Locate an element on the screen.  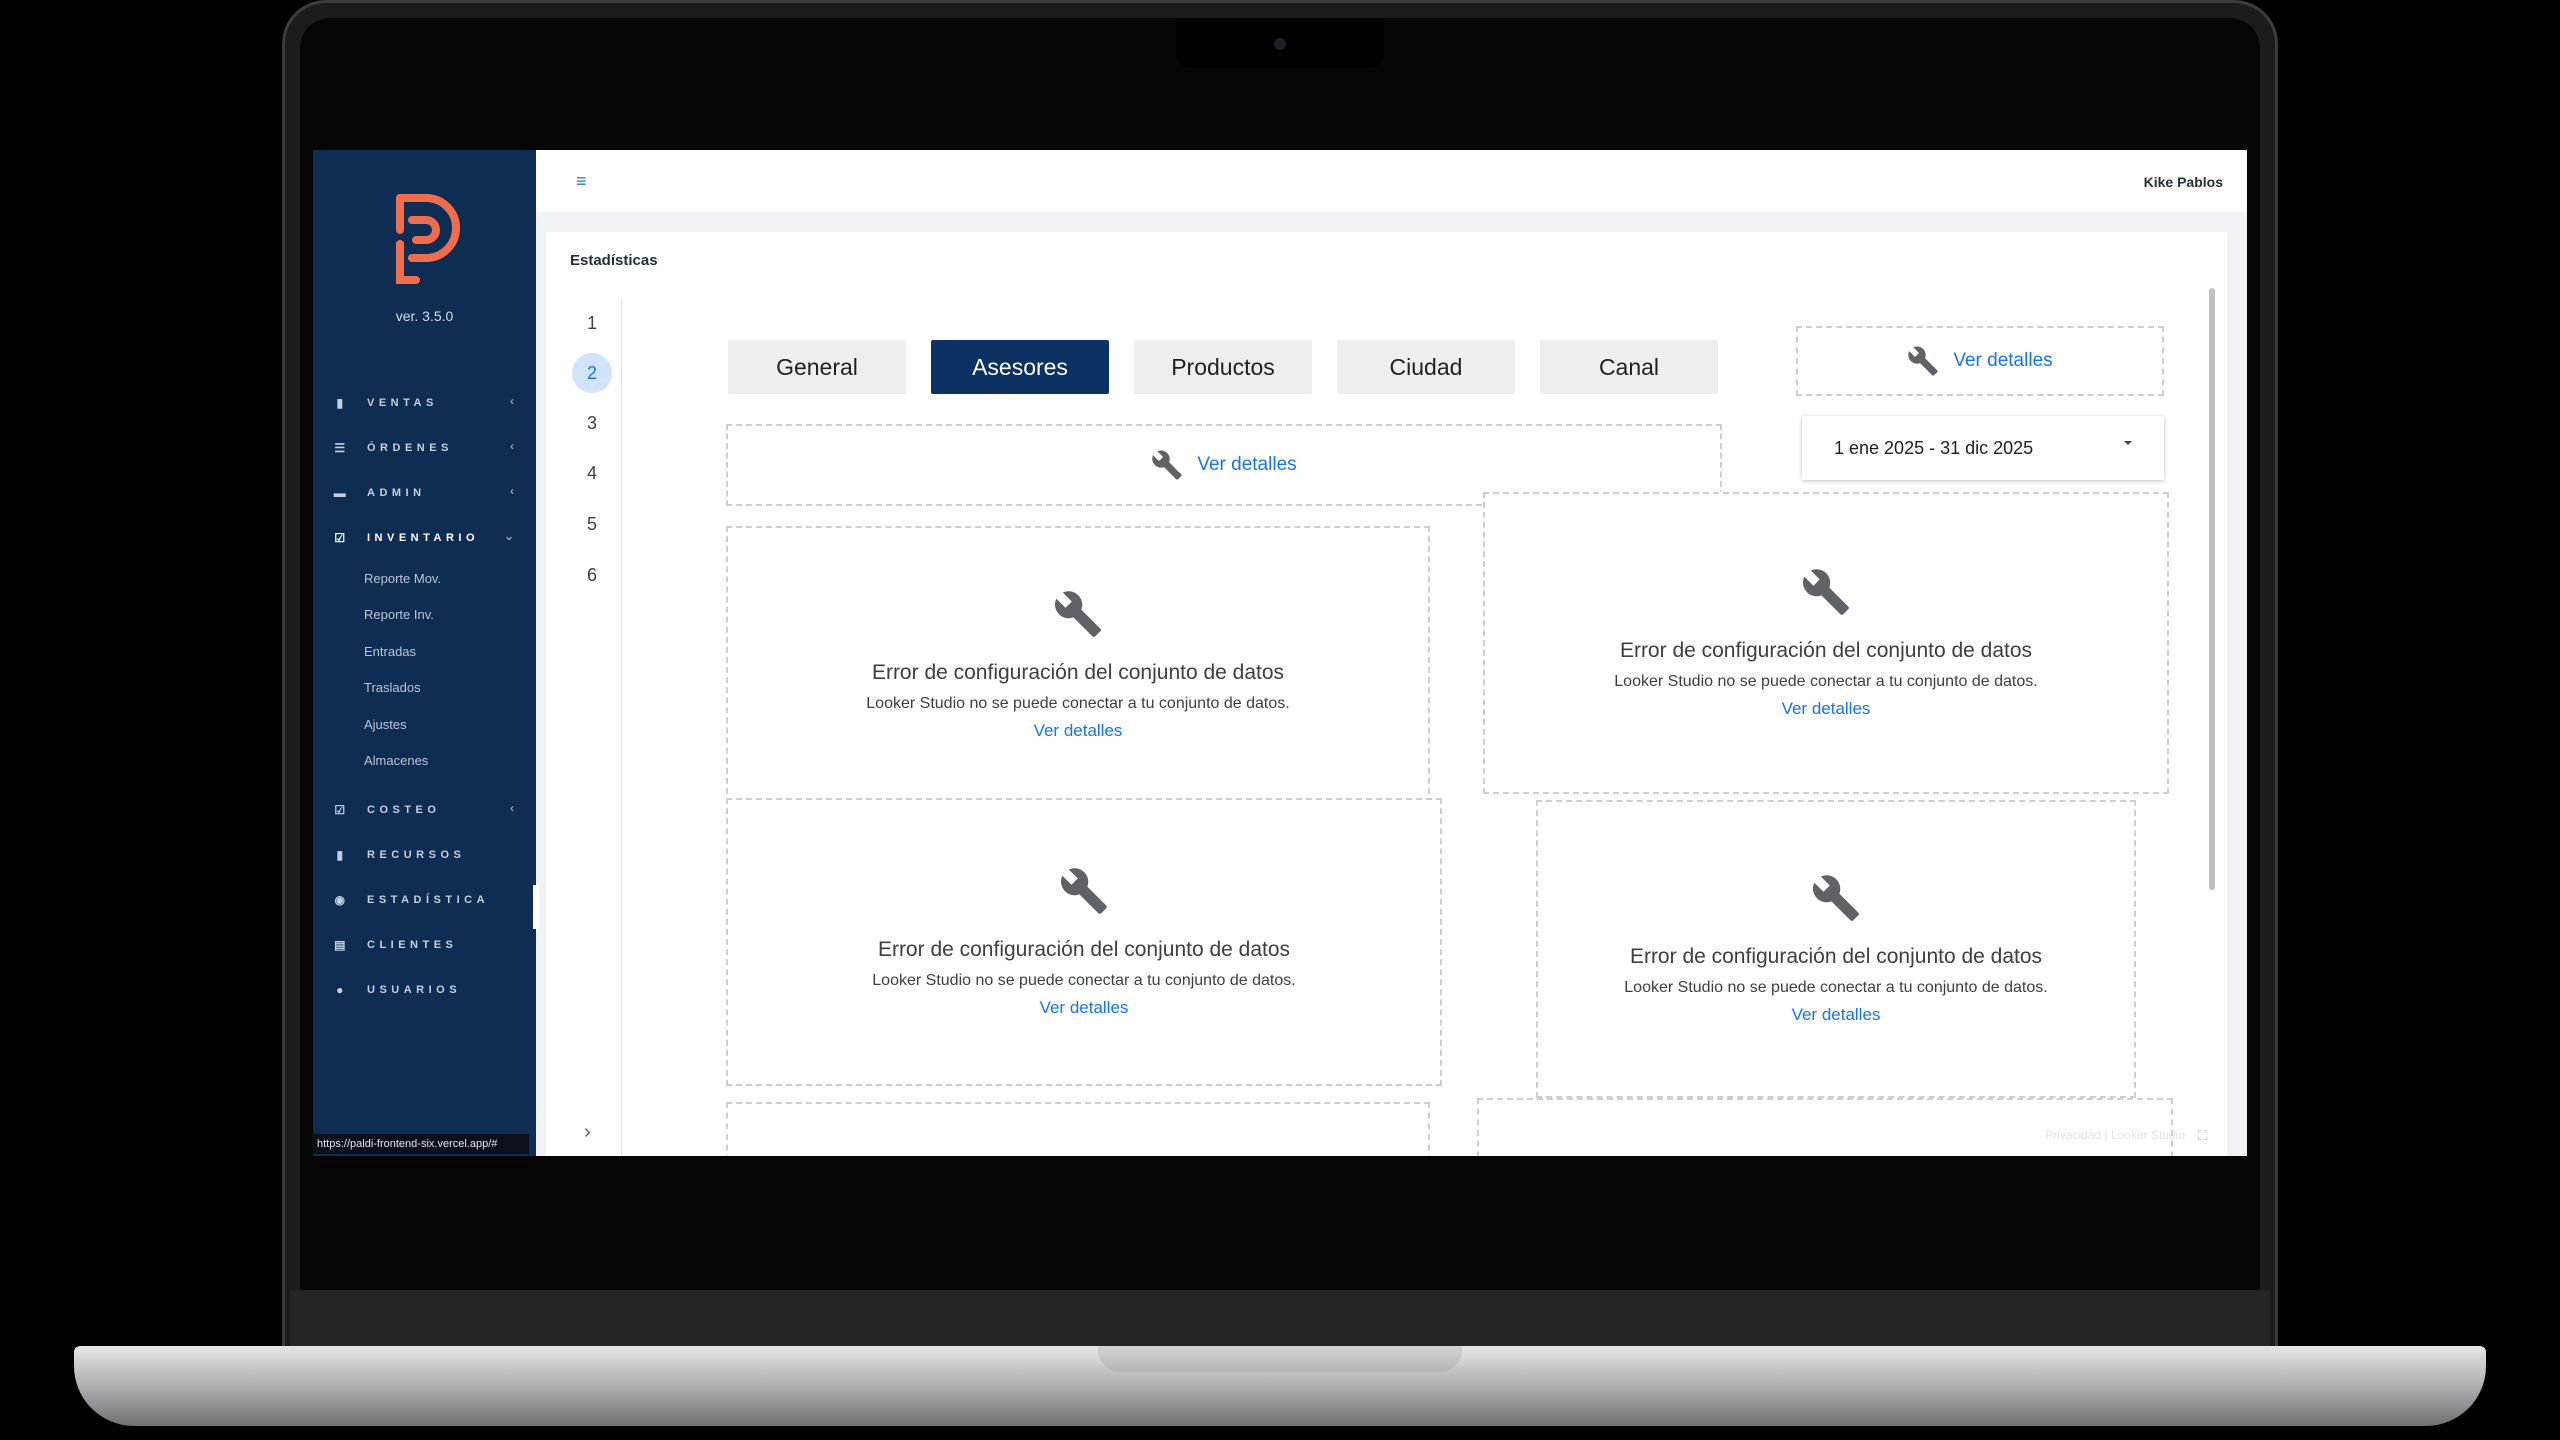
submenu-item-reporte-mov: Reporte Mov. is located at coordinates (424, 578).